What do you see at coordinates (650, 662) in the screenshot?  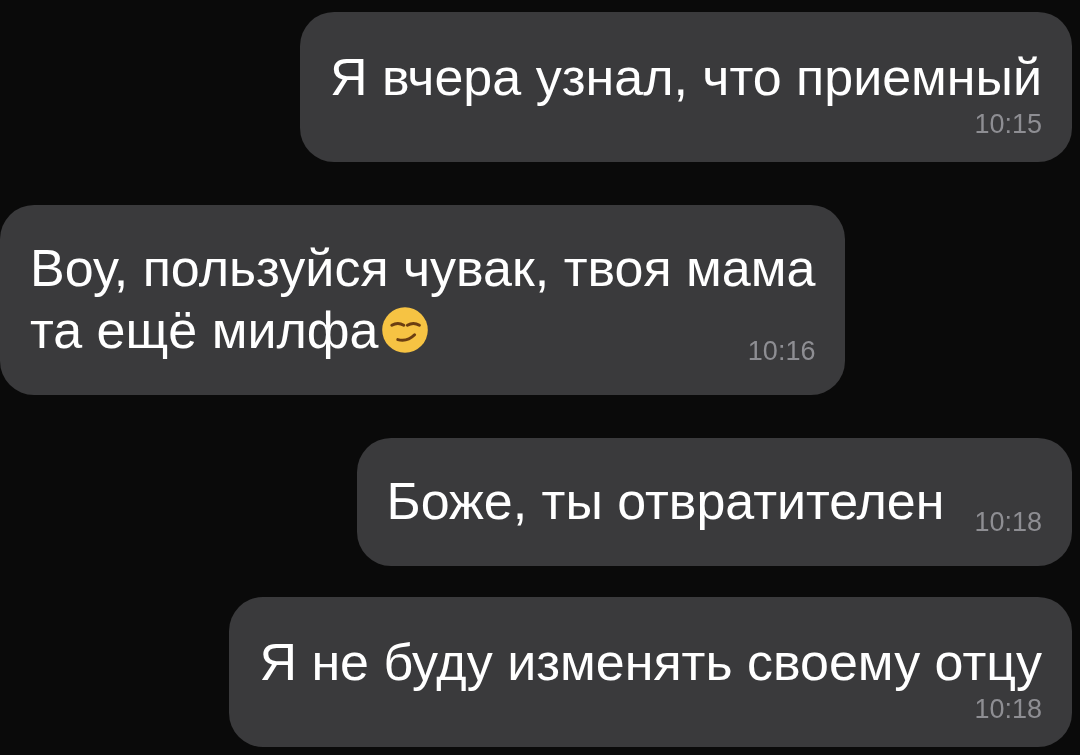 I see `message-text: Я не буду изменять своему отцу` at bounding box center [650, 662].